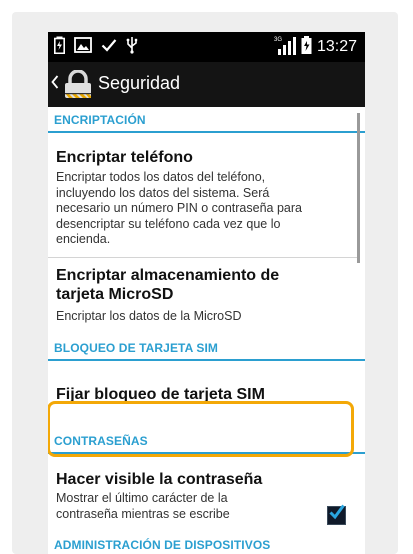 Image resolution: width=413 pixels, height=554 pixels. What do you see at coordinates (143, 513) in the screenshot?
I see `subtitle-line: contraseña mientras se escribe` at bounding box center [143, 513].